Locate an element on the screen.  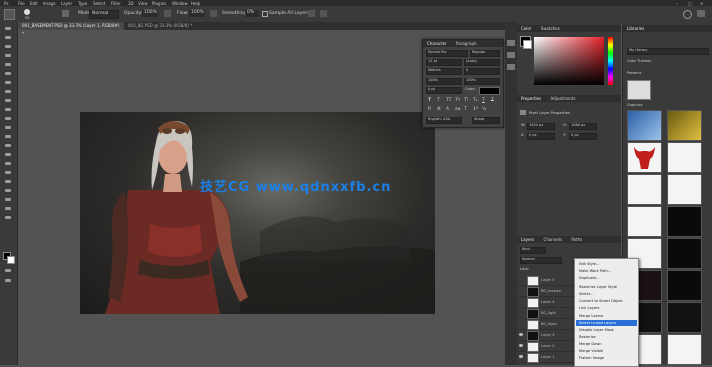
swash-button: A is located at coordinates (447, 110).